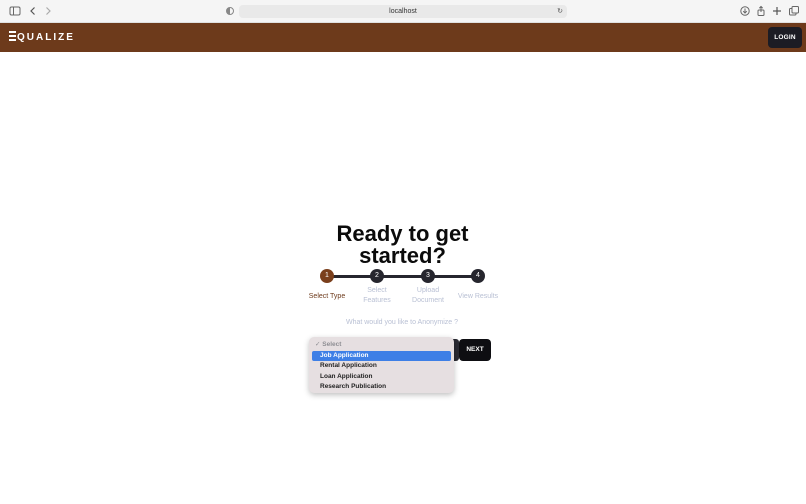 This screenshot has height=504, width=806. Describe the element at coordinates (402, 233) in the screenshot. I see `headline-line-1: Ready to get` at that location.